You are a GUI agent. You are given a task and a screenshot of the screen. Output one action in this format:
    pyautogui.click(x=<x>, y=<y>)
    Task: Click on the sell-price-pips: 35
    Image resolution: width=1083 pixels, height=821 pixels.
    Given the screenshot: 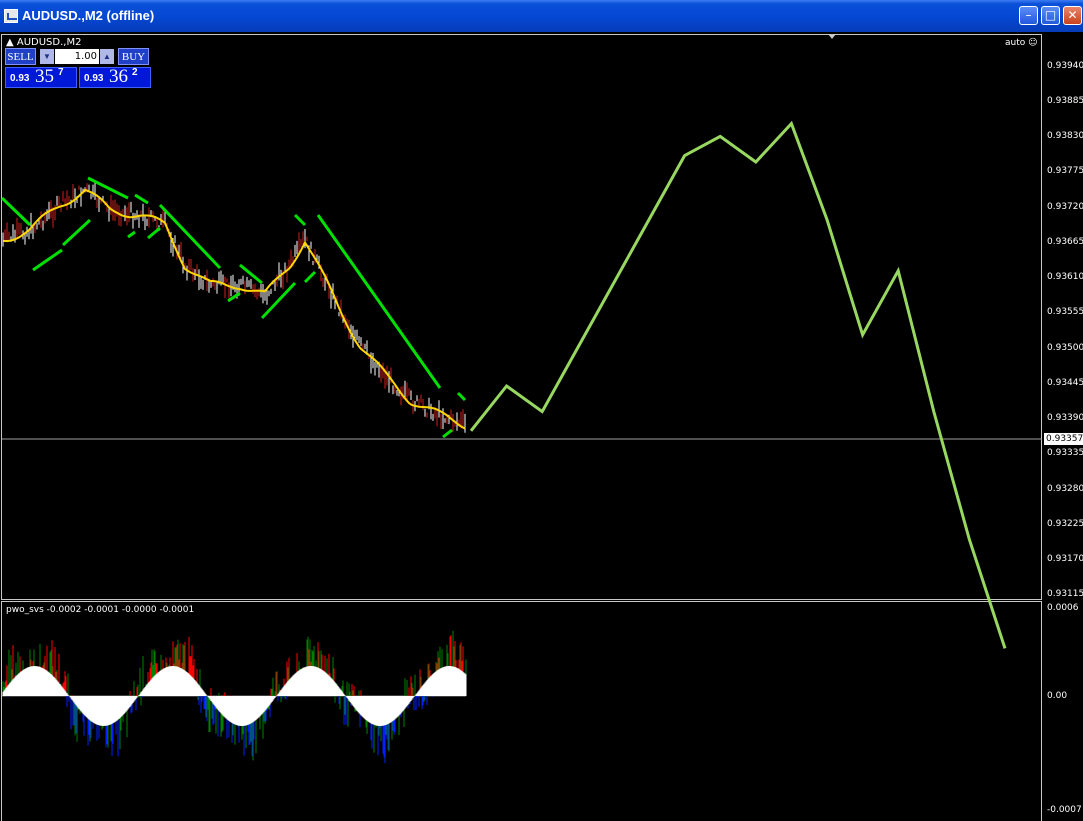 What is the action you would take?
    pyautogui.click(x=44, y=76)
    